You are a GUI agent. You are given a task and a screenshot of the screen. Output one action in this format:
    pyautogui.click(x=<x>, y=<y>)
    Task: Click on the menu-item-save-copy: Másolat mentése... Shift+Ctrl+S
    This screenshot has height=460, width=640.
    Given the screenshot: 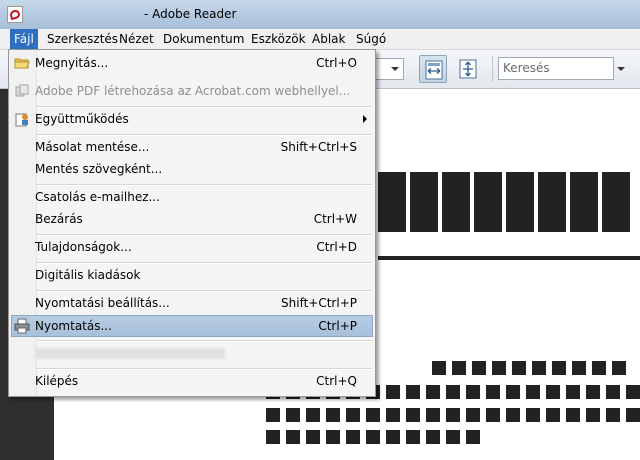 What is the action you would take?
    pyautogui.click(x=192, y=147)
    